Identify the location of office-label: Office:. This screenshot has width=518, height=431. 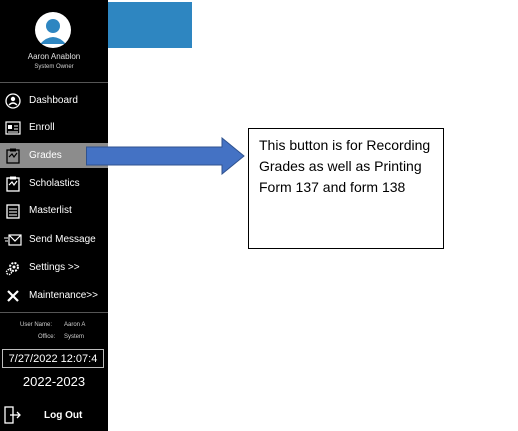
(47, 337).